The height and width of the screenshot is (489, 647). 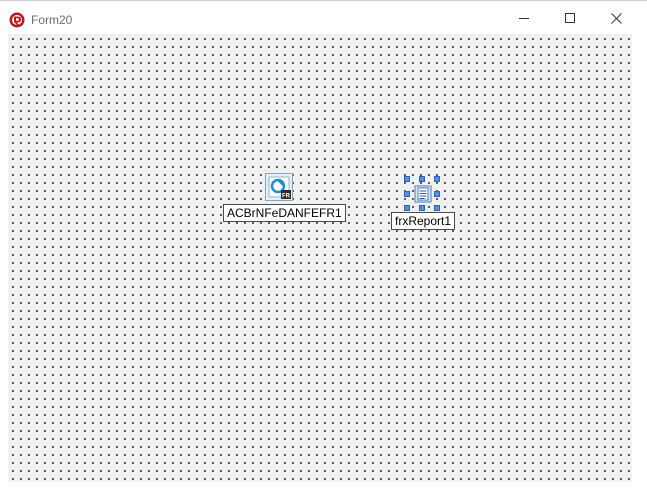 I want to click on fastreport-component-icon, so click(x=423, y=194).